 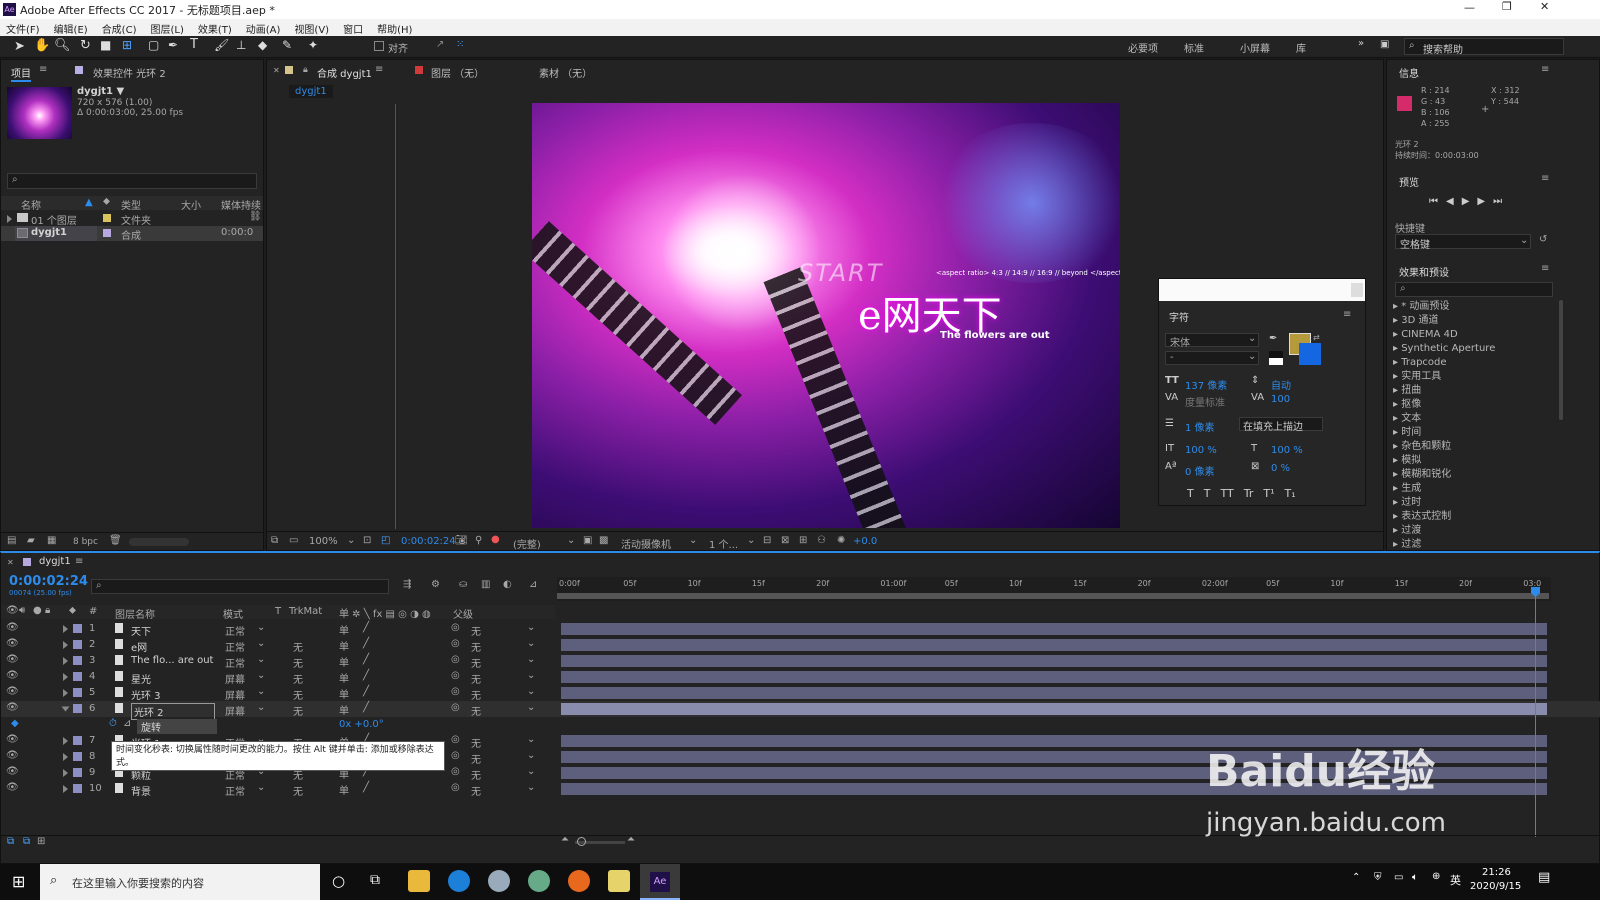 I want to click on notes-app-icon, so click(x=619, y=881).